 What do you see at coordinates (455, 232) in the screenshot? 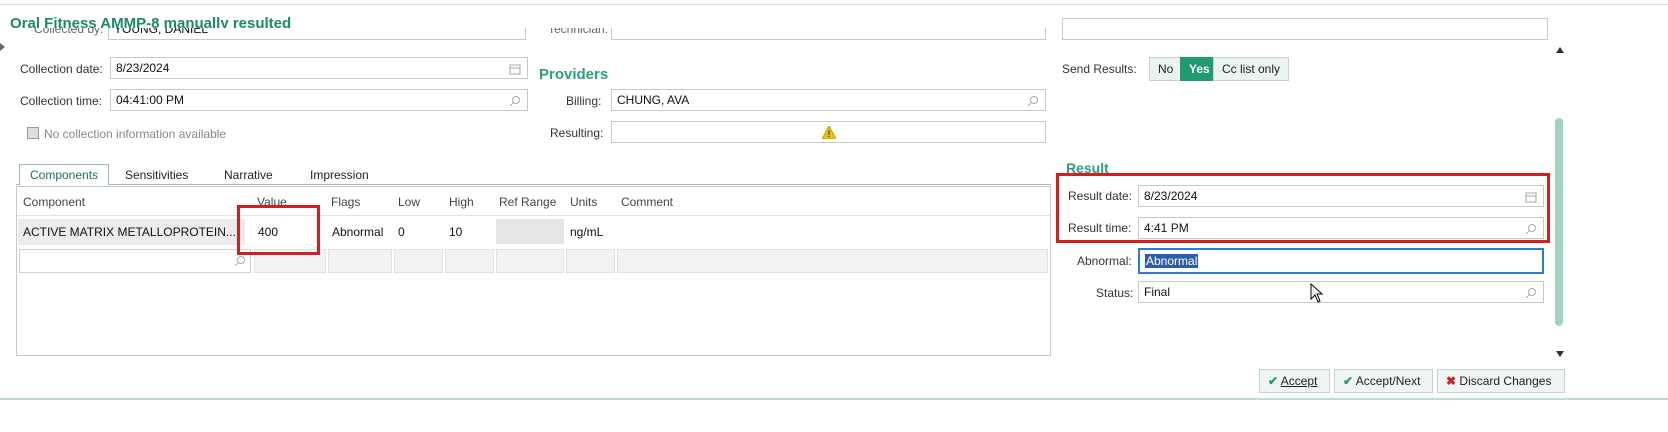
I see `high-cell: 10` at bounding box center [455, 232].